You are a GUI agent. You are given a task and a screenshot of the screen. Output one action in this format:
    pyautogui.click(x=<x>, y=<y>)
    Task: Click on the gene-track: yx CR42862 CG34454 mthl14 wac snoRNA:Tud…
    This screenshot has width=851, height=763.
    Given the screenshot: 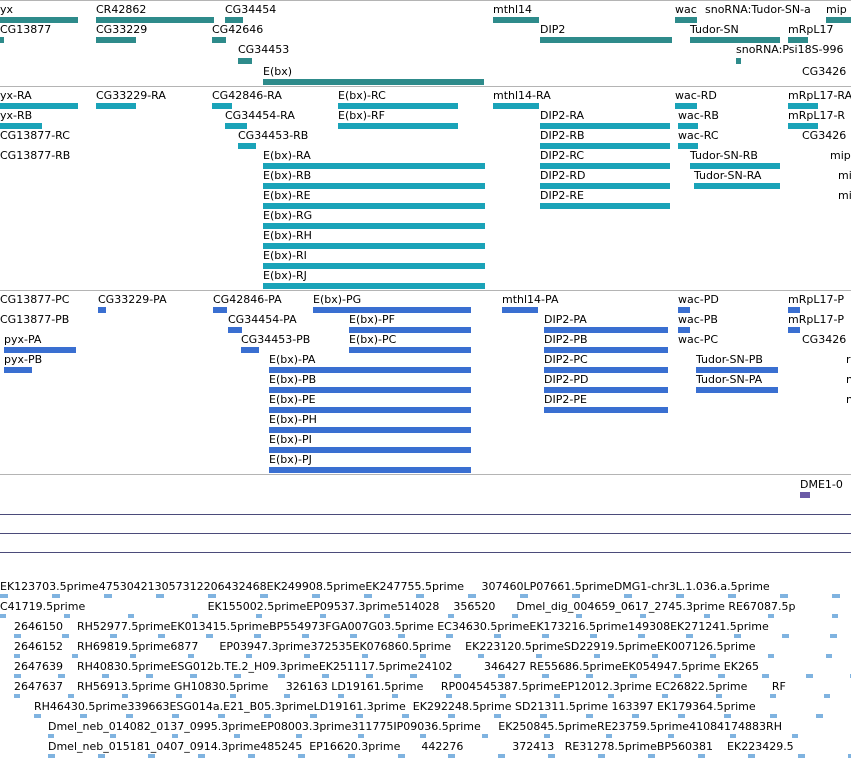 What is the action you would take?
    pyautogui.click(x=425, y=43)
    